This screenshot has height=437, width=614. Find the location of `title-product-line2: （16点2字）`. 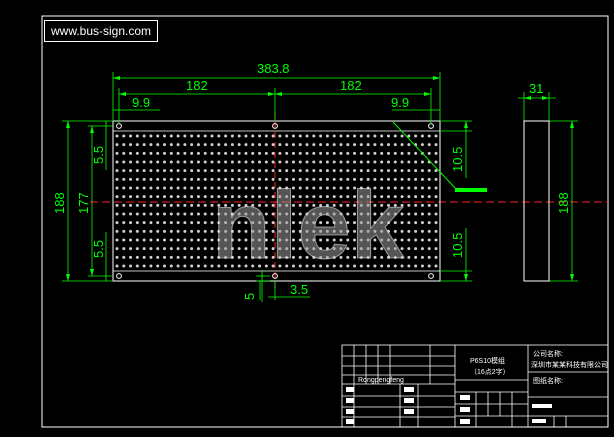

title-product-line2: （16点2字） is located at coordinates (490, 371).